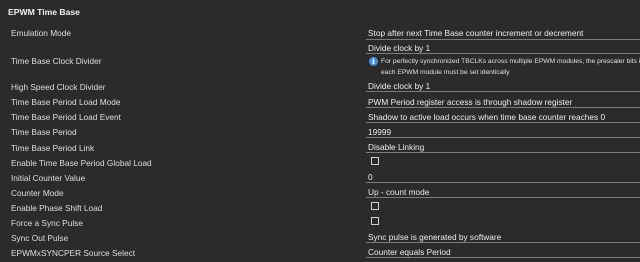 The height and width of the screenshot is (262, 640). What do you see at coordinates (73, 253) in the screenshot?
I see `syncper-source-select-label: EPWMxSYNCPER Source Select` at bounding box center [73, 253].